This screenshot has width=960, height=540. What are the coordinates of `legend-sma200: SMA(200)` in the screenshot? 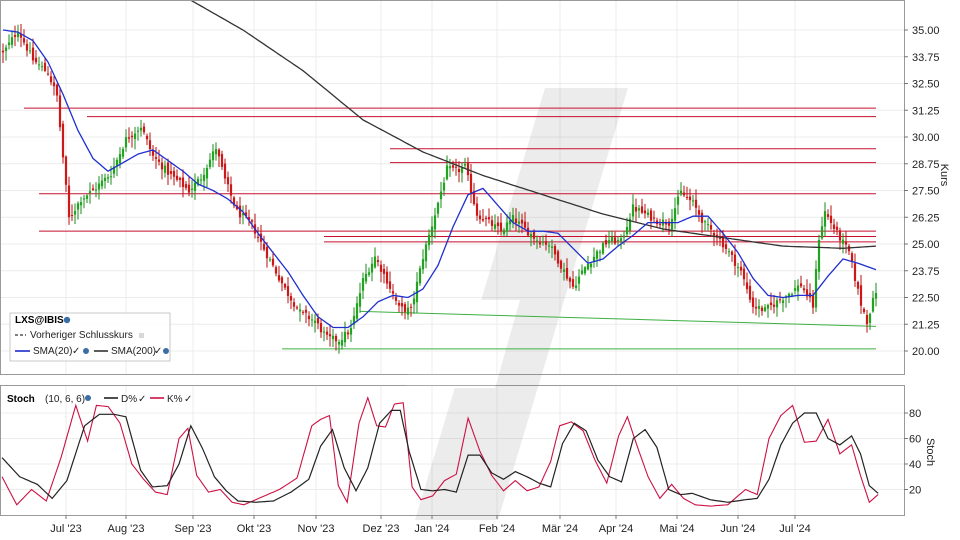 It's located at (133, 351).